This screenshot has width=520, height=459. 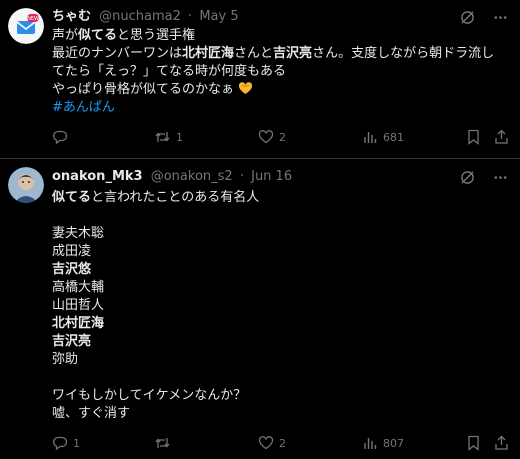 I want to click on text-line: 北村匠海, so click(x=78, y=323).